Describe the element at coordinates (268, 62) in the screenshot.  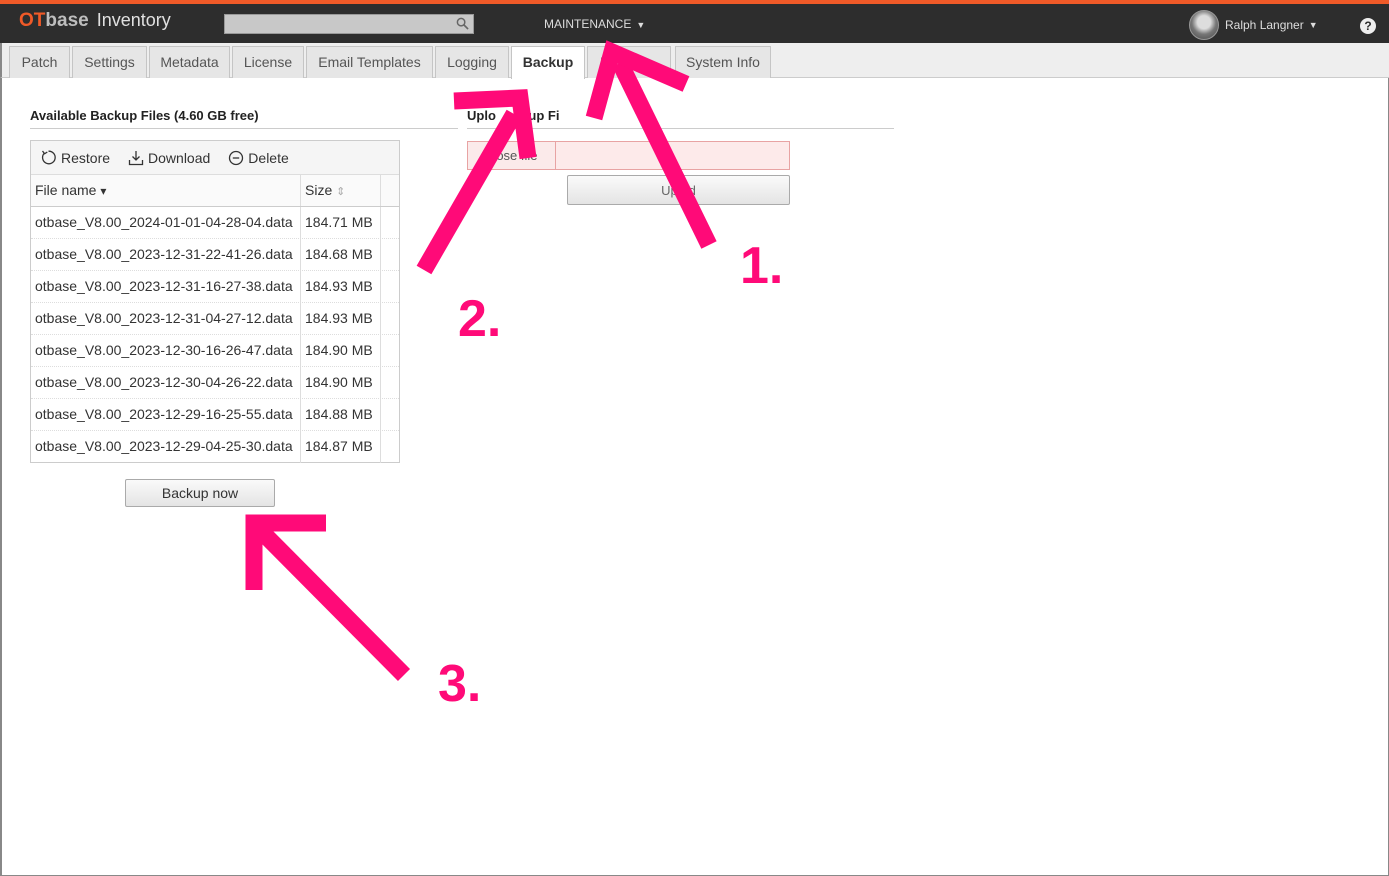
I see `tab-license: License` at that location.